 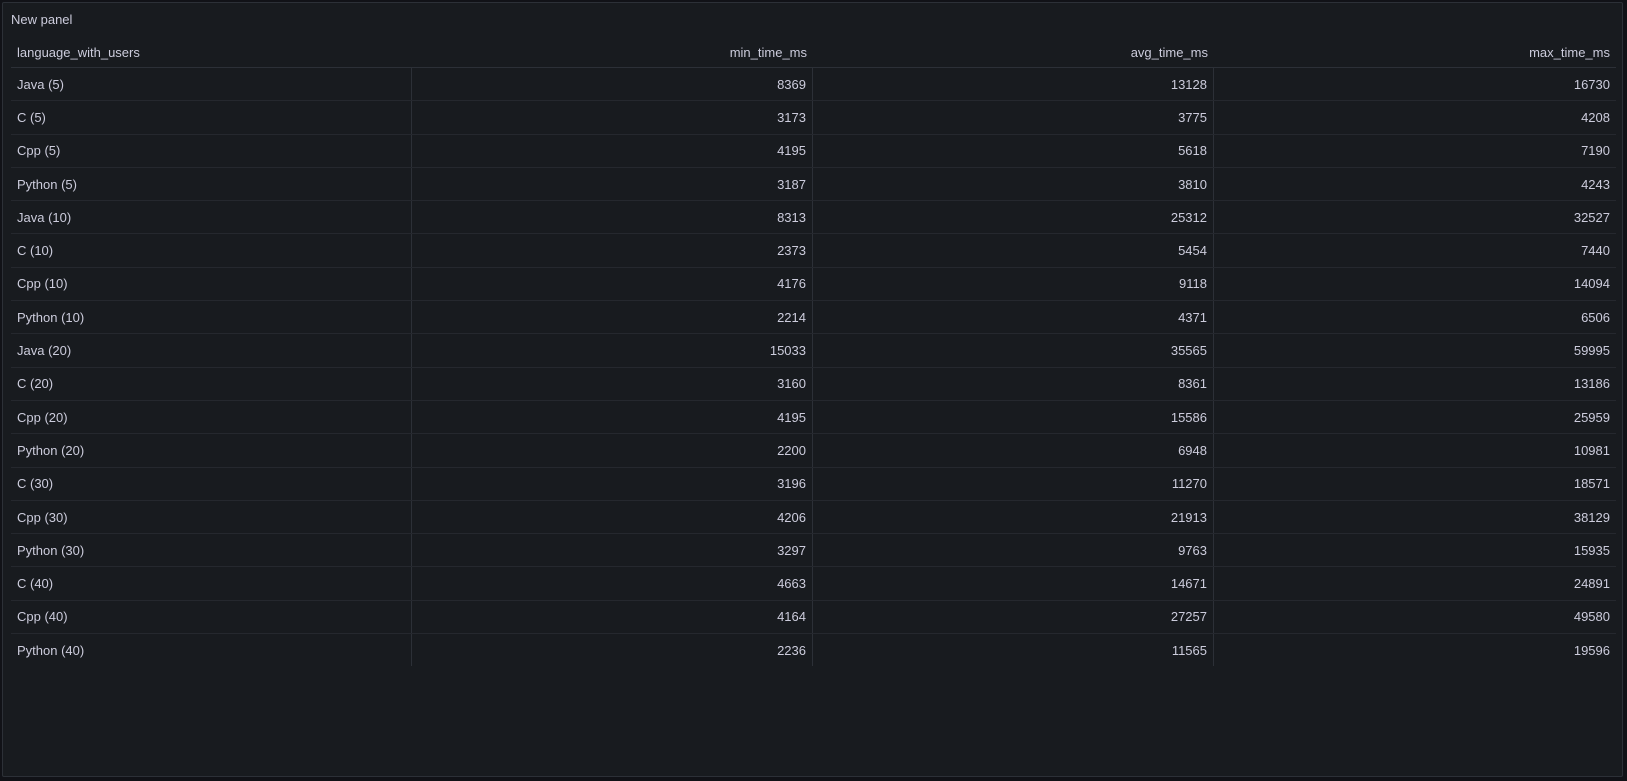 I want to click on avg-time-cell: 8361, so click(x=1013, y=383).